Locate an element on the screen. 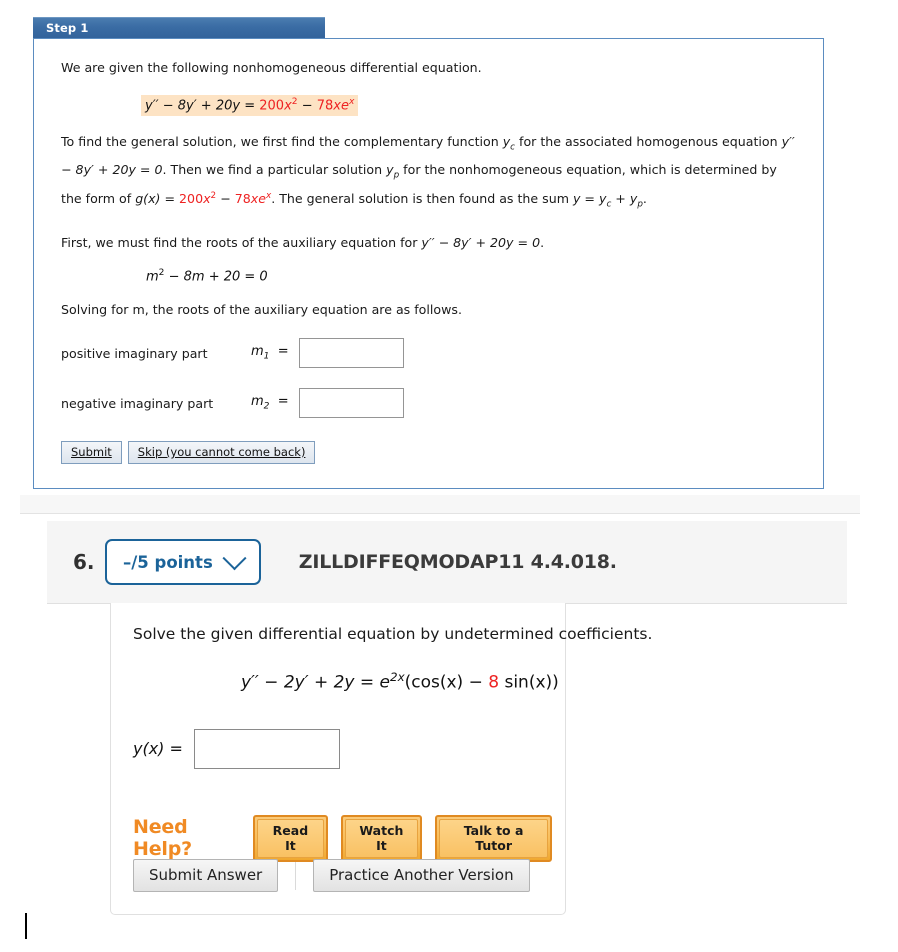 This screenshot has height=952, width=898. watch-it-button: Watch It is located at coordinates (381, 838).